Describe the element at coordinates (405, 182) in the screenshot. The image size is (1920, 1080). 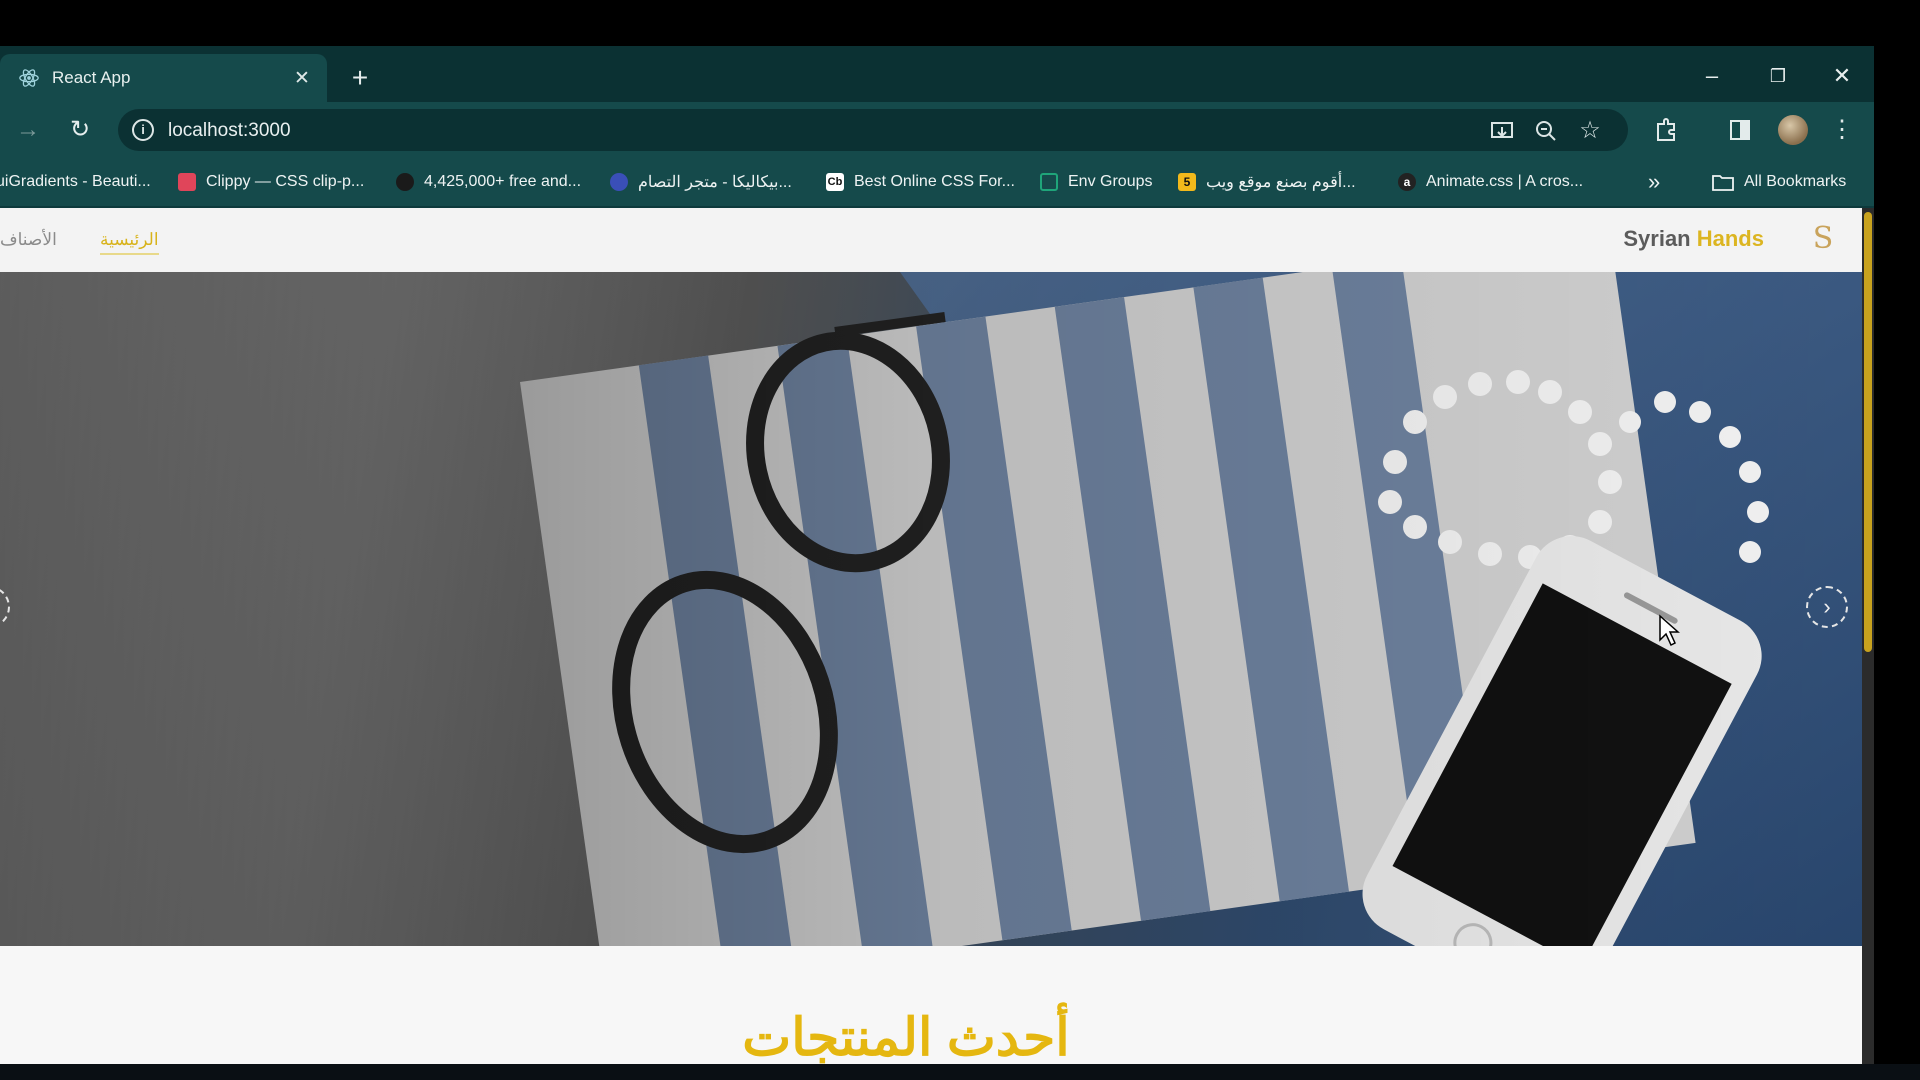
I see `freepik-icon` at that location.